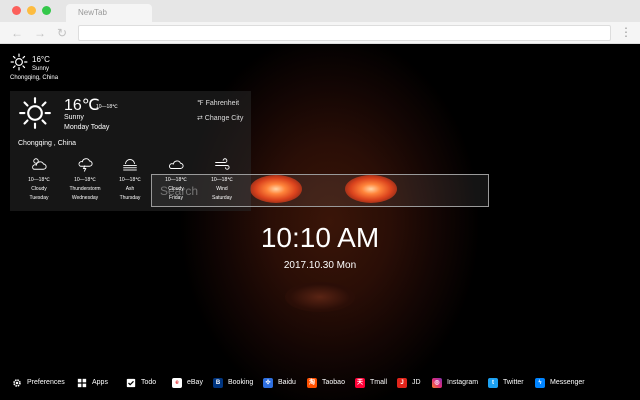 Image resolution: width=640 pixels, height=400 pixels. Describe the element at coordinates (109, 13) in the screenshot. I see `browser-tab: NewTab` at that location.